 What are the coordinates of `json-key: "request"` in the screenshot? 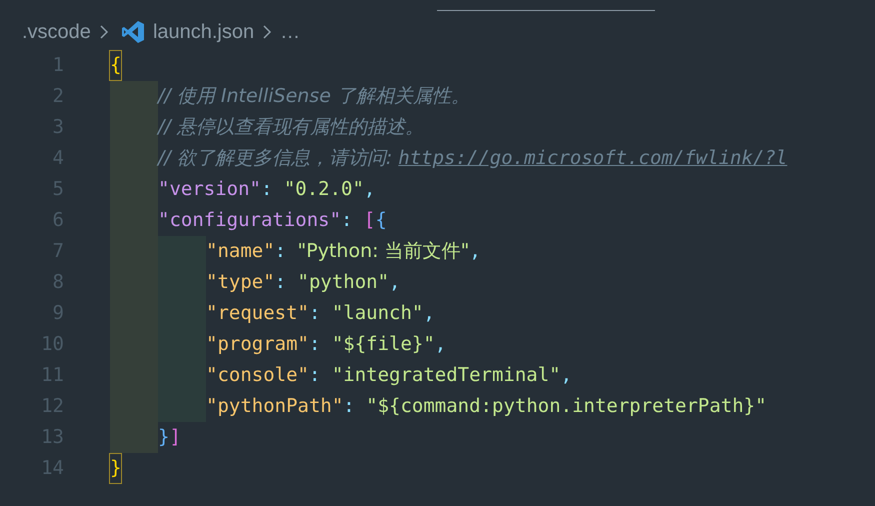 It's located at (257, 313).